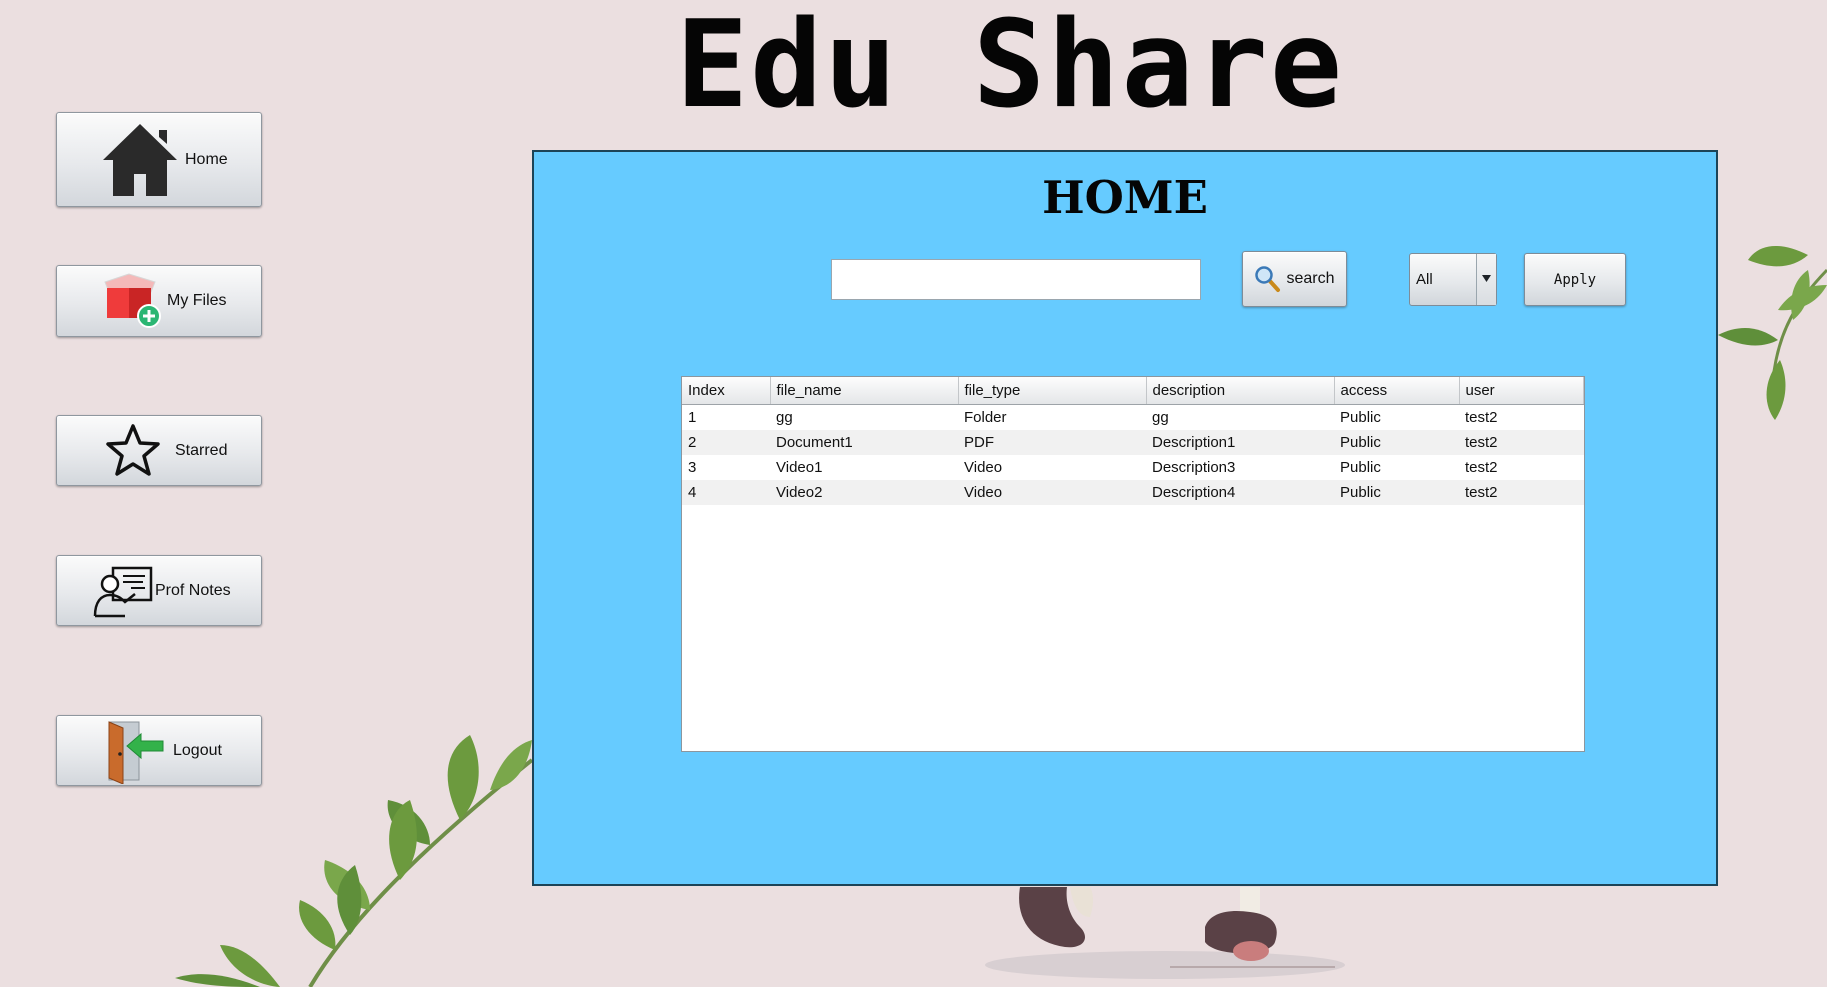 Image resolution: width=1827 pixels, height=987 pixels. I want to click on search-button: search, so click(1294, 279).